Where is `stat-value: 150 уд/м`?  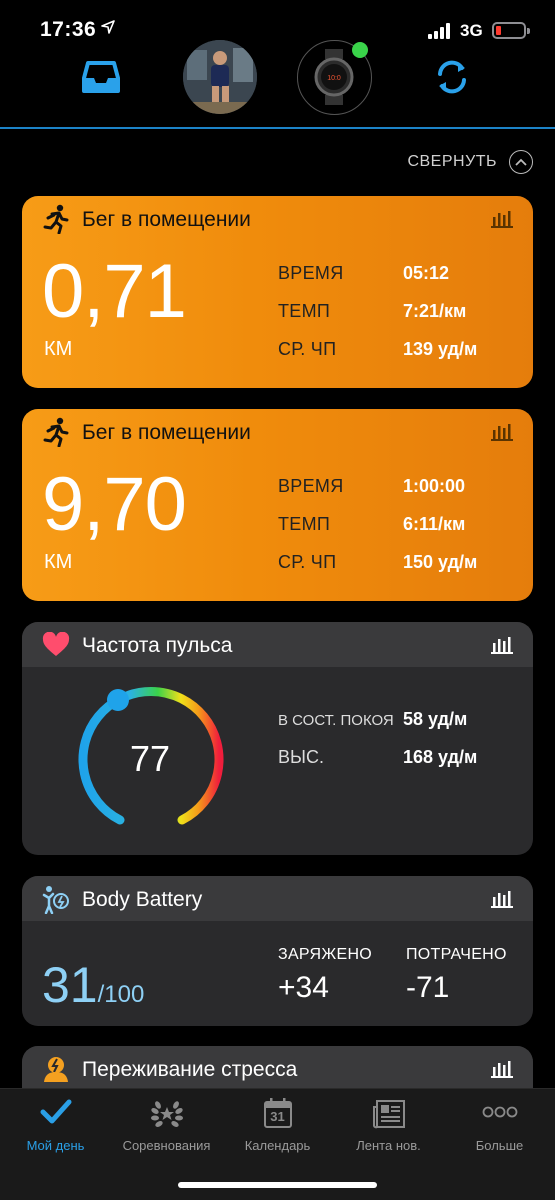
stat-value: 150 уд/м is located at coordinates (440, 562).